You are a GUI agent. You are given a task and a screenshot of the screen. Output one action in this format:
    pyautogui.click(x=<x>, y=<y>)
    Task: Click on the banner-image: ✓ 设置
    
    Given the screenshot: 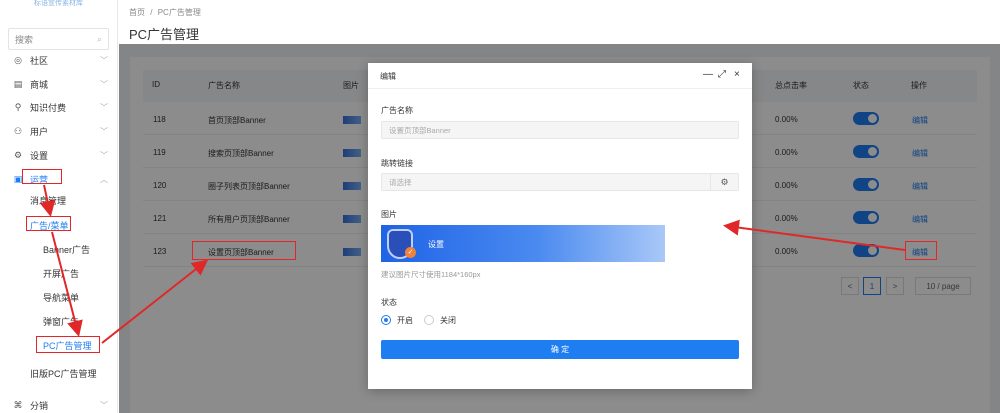 What is the action you would take?
    pyautogui.click(x=523, y=243)
    